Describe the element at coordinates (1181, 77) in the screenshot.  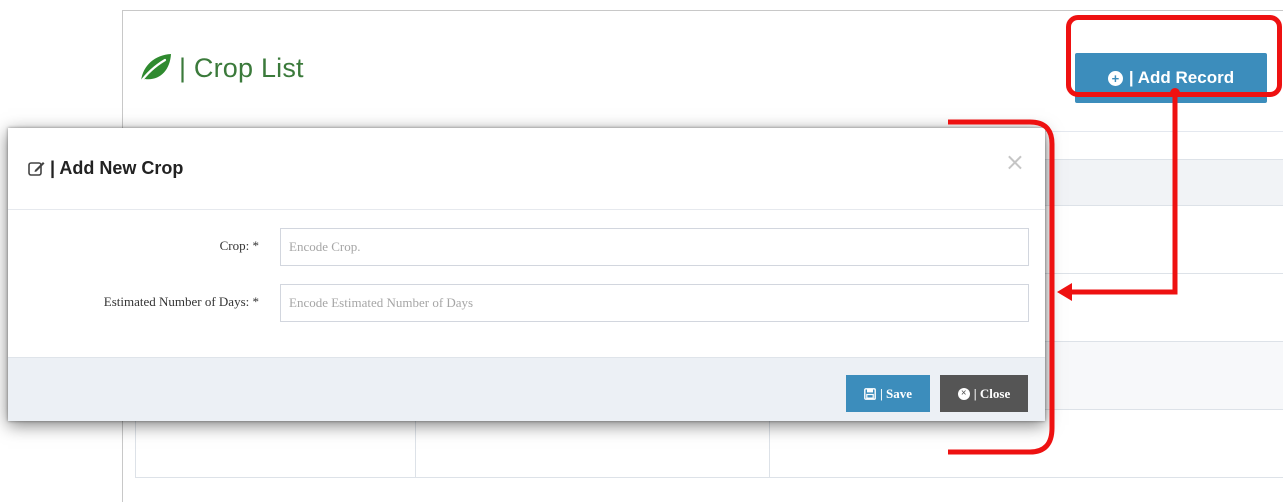
I see `add-record-label: | Add Record` at that location.